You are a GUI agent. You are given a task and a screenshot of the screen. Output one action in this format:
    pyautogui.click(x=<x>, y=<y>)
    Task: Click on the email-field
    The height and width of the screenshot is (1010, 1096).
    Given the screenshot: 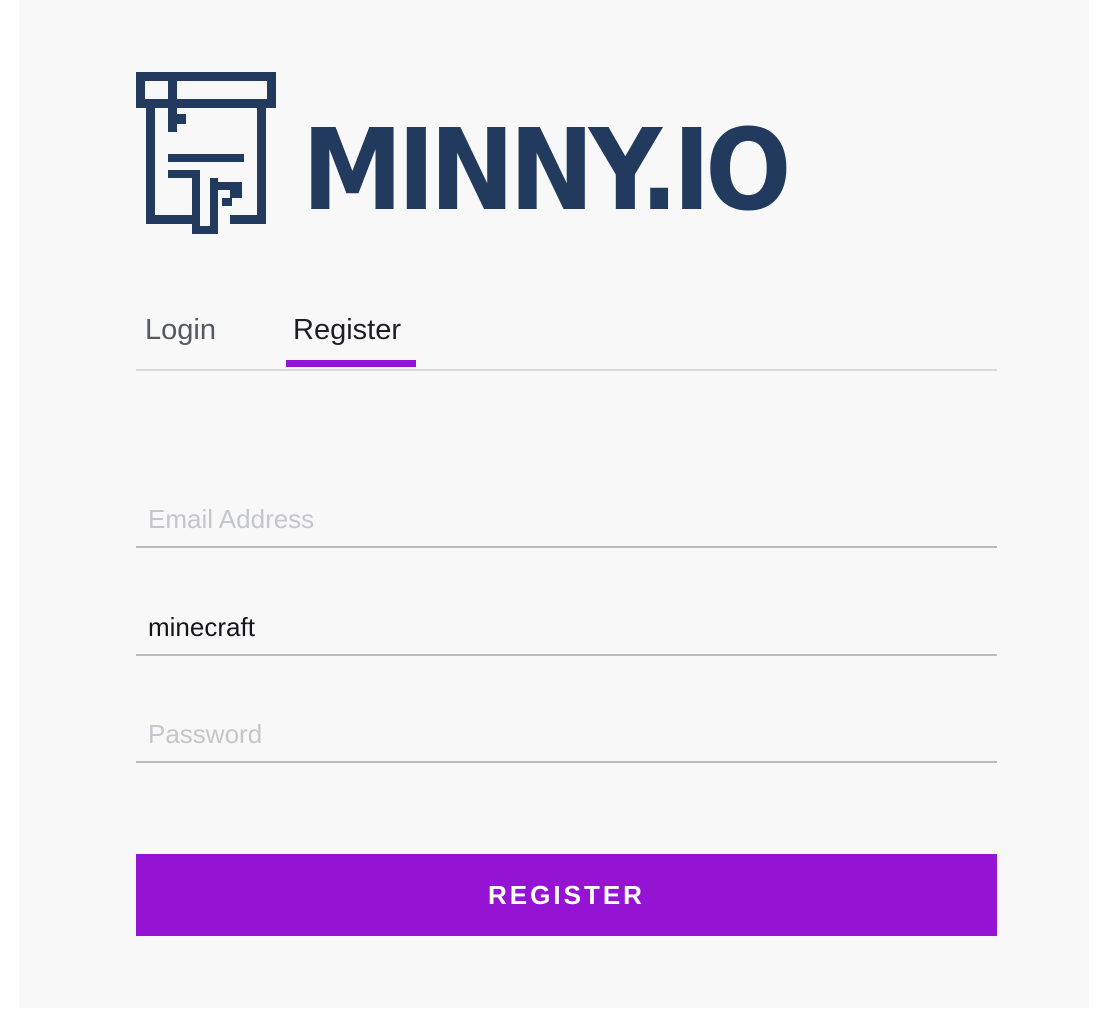 What is the action you would take?
    pyautogui.click(x=566, y=521)
    